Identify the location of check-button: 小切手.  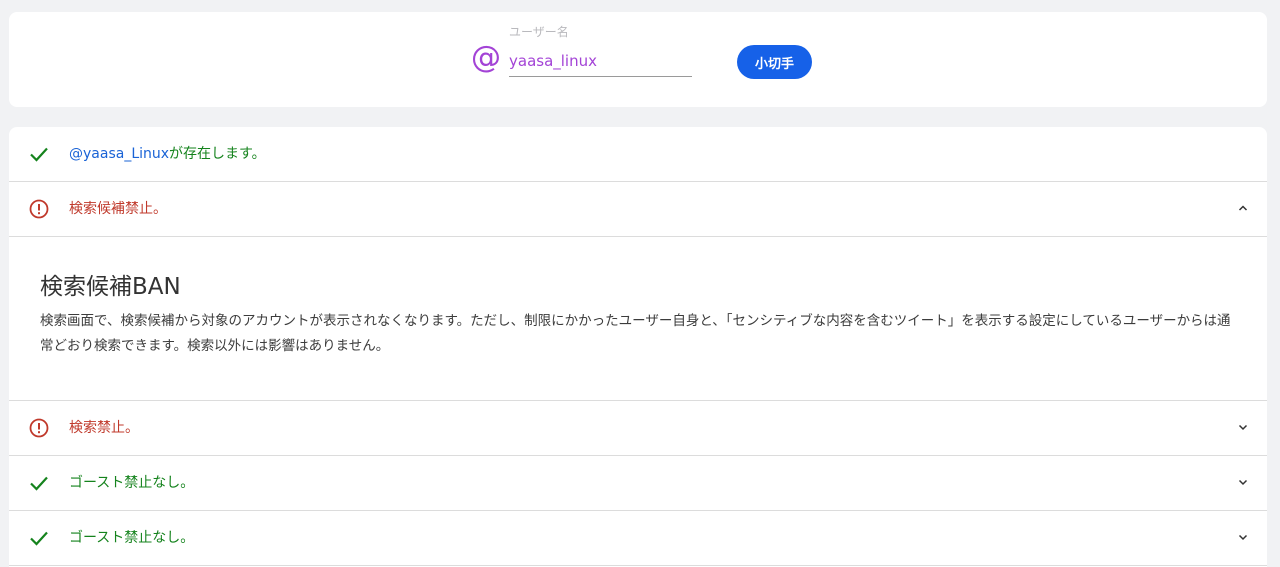
(774, 62).